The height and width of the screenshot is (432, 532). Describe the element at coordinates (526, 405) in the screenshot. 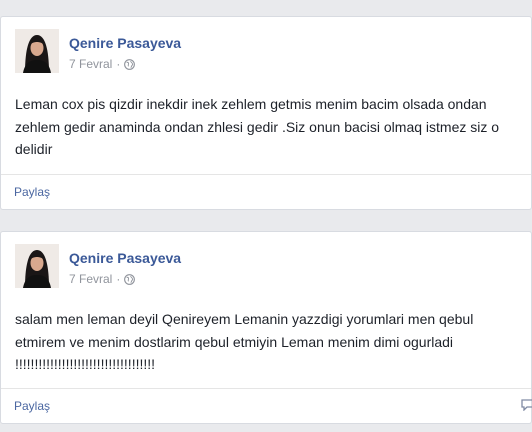

I see `comment-icon` at that location.